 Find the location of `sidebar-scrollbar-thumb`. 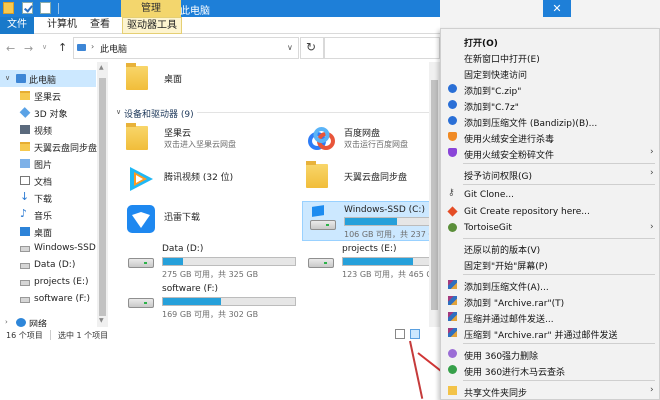

sidebar-scrollbar-thumb is located at coordinates (102, 197).